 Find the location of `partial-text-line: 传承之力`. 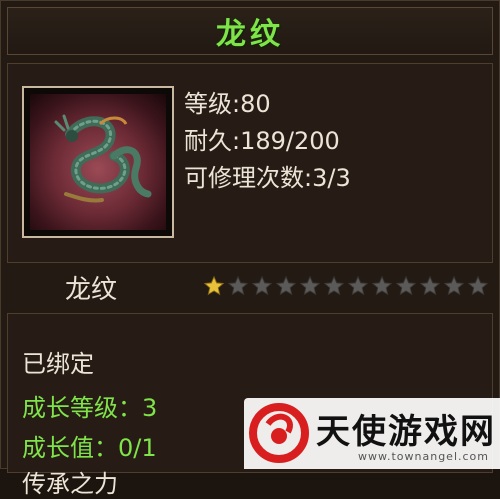

partial-text-line: 传承之力 is located at coordinates (70, 484).